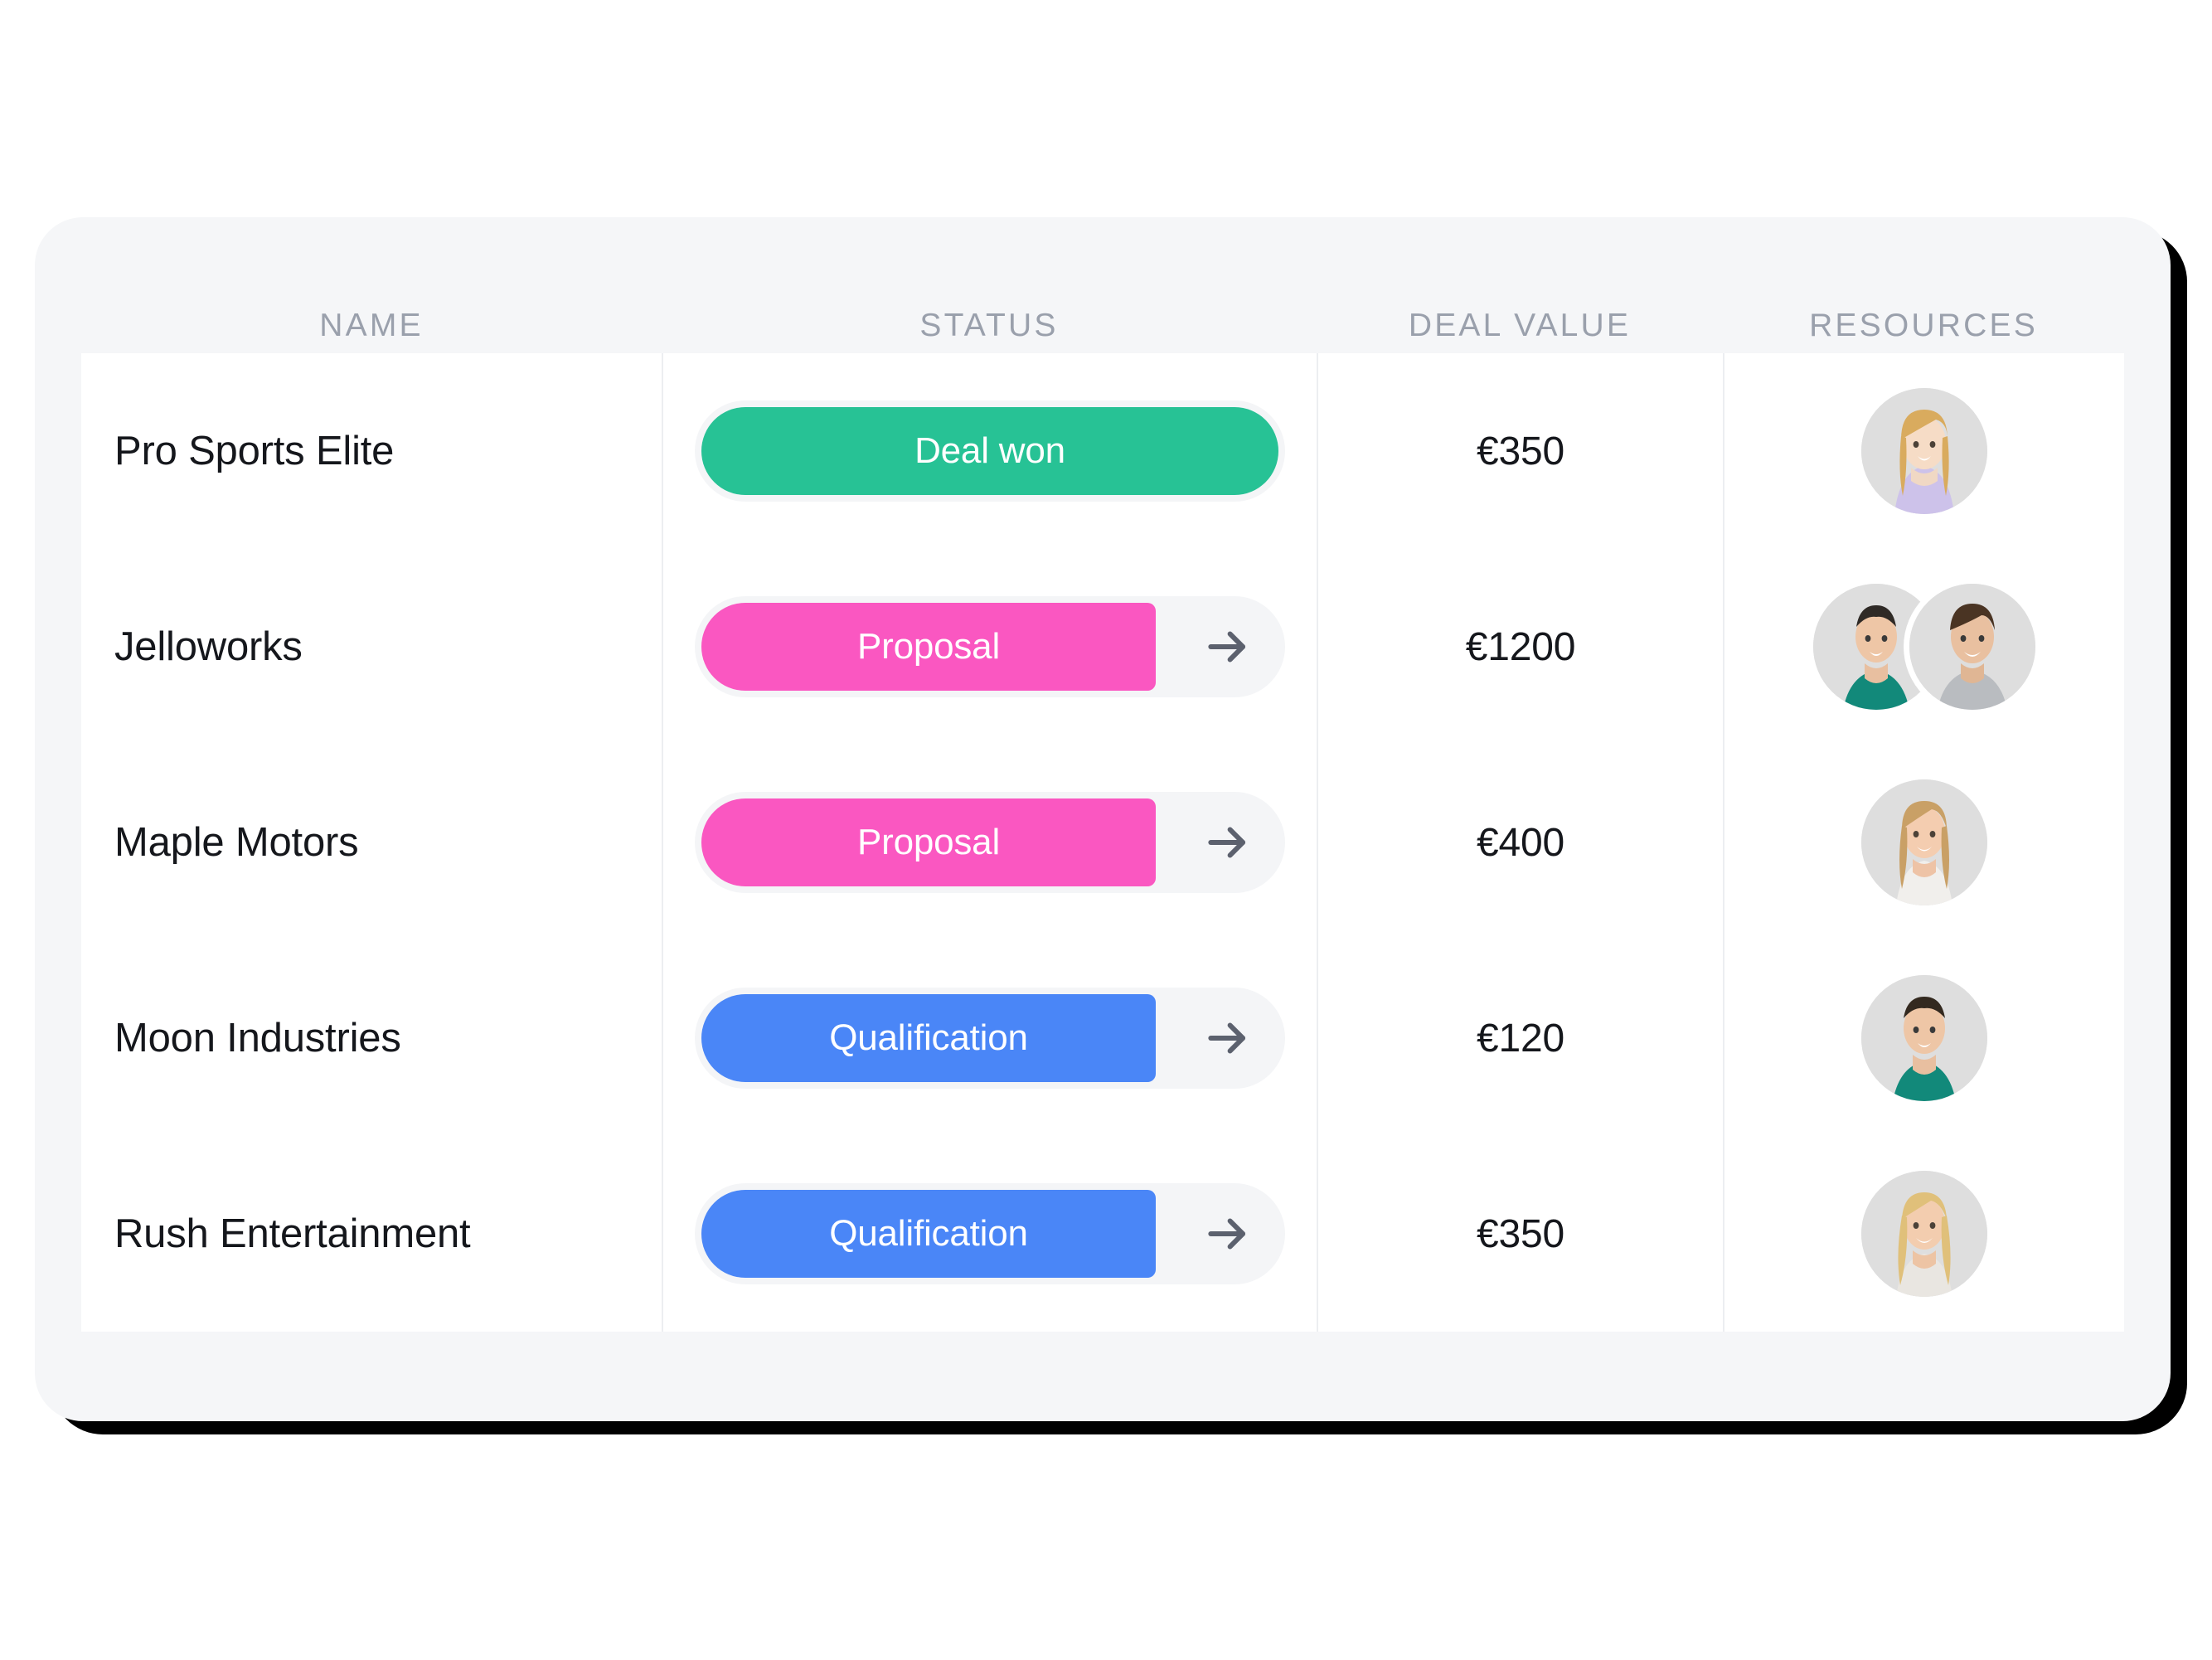  What do you see at coordinates (1520, 325) in the screenshot?
I see `column-header-deal-value: DEAL VALUE` at bounding box center [1520, 325].